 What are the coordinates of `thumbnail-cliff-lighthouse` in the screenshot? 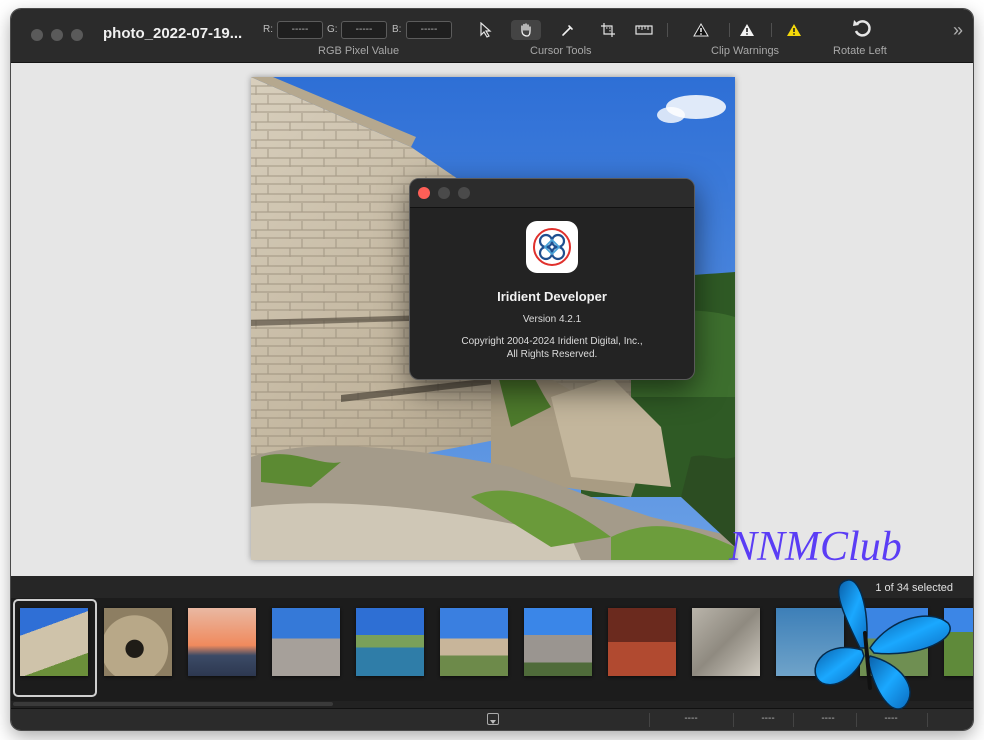 It's located at (305, 647).